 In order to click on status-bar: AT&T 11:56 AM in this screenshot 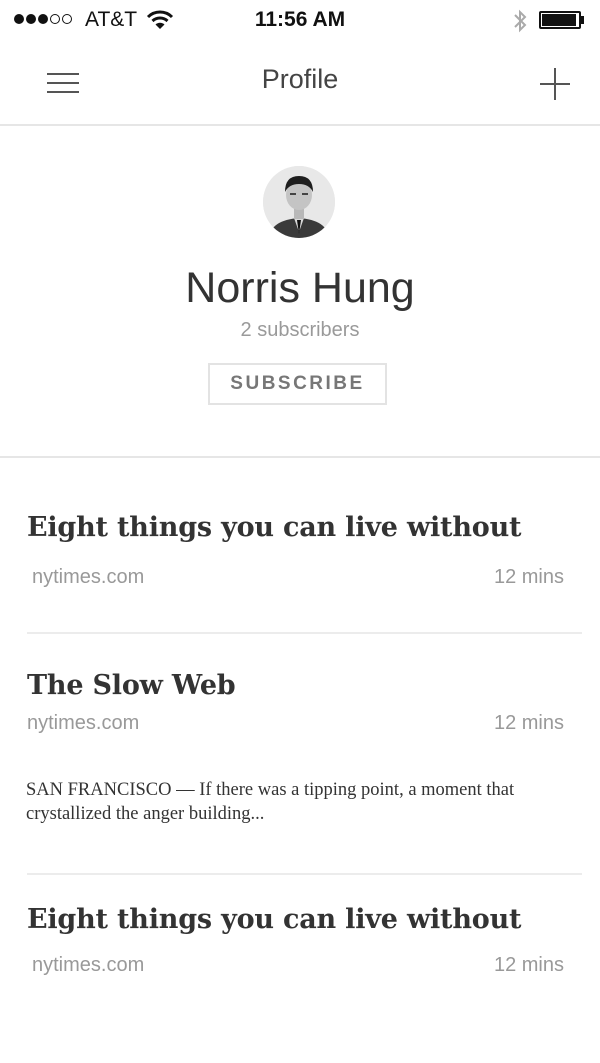, I will do `click(300, 21)`.